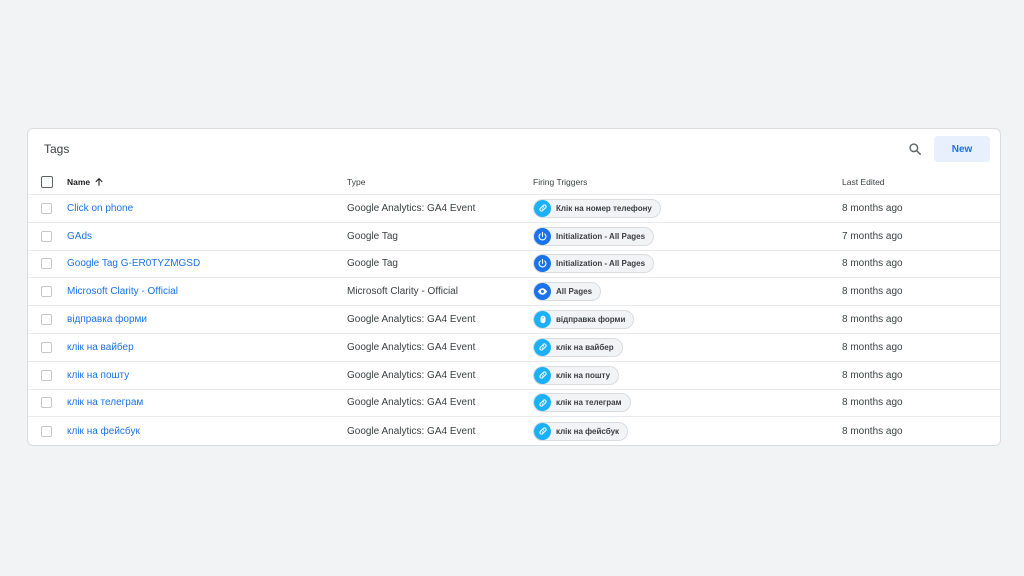 The width and height of the screenshot is (1024, 576). I want to click on tag-name-link: Microsoft Clarity - Official, so click(122, 291).